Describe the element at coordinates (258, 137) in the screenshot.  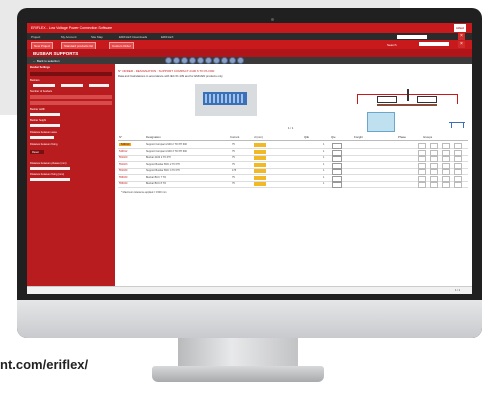
I see `col-d: d (mm)` at that location.